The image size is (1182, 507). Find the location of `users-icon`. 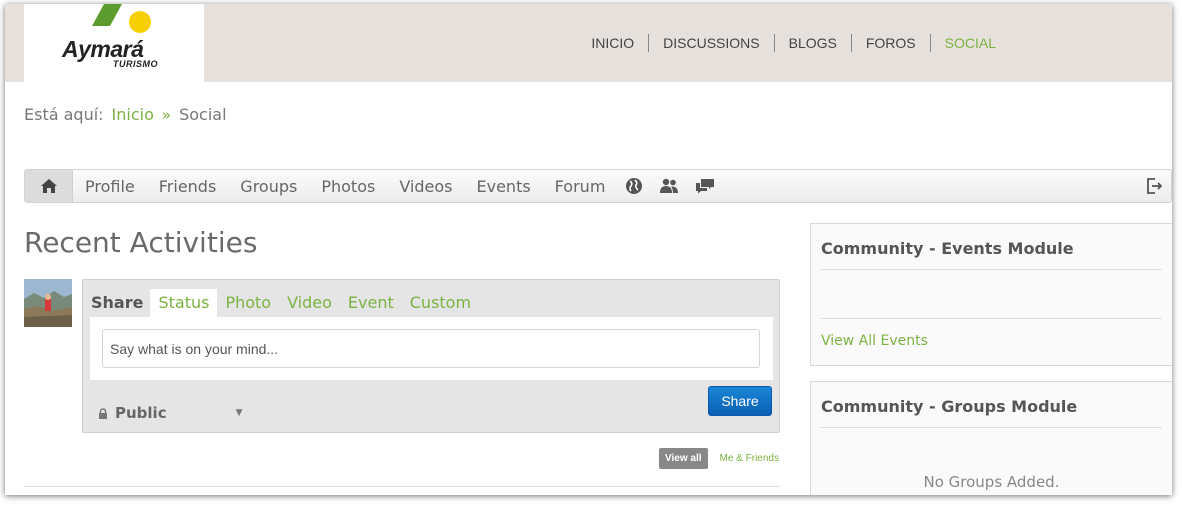

users-icon is located at coordinates (669, 185).